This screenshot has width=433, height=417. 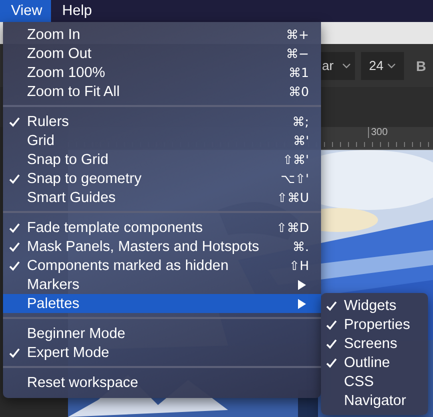 What do you see at coordinates (162, 140) in the screenshot?
I see `menu-item: Grid ⌘'` at bounding box center [162, 140].